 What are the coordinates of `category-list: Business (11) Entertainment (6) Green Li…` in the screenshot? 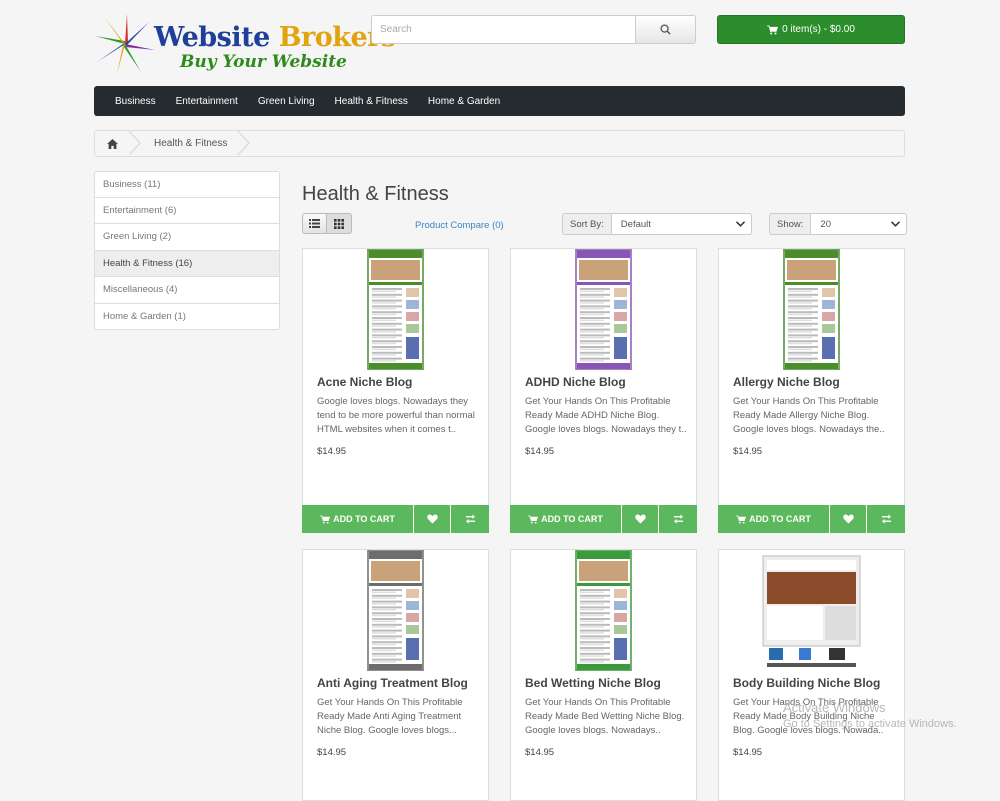 It's located at (187, 250).